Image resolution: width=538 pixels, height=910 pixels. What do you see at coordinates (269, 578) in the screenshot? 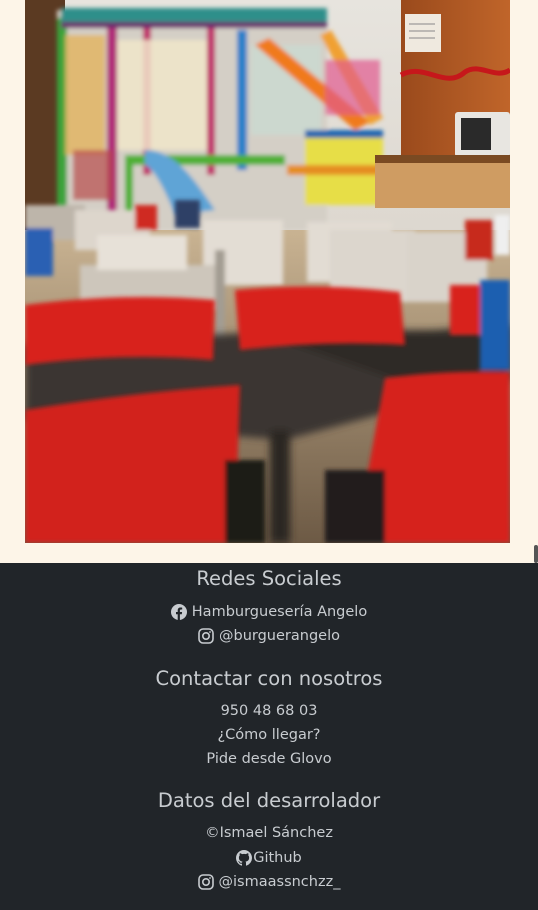
I see `social-heading: Redes Sociales` at bounding box center [269, 578].